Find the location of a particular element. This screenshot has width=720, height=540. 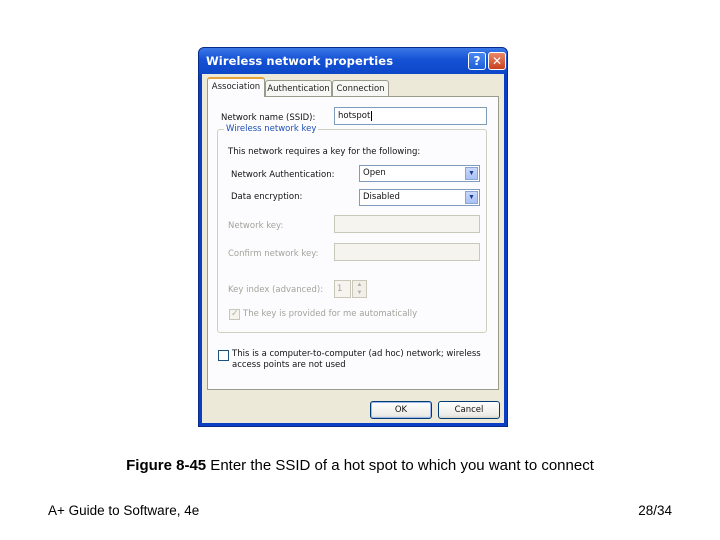

key-index-label: Key index (advanced): is located at coordinates (276, 290).